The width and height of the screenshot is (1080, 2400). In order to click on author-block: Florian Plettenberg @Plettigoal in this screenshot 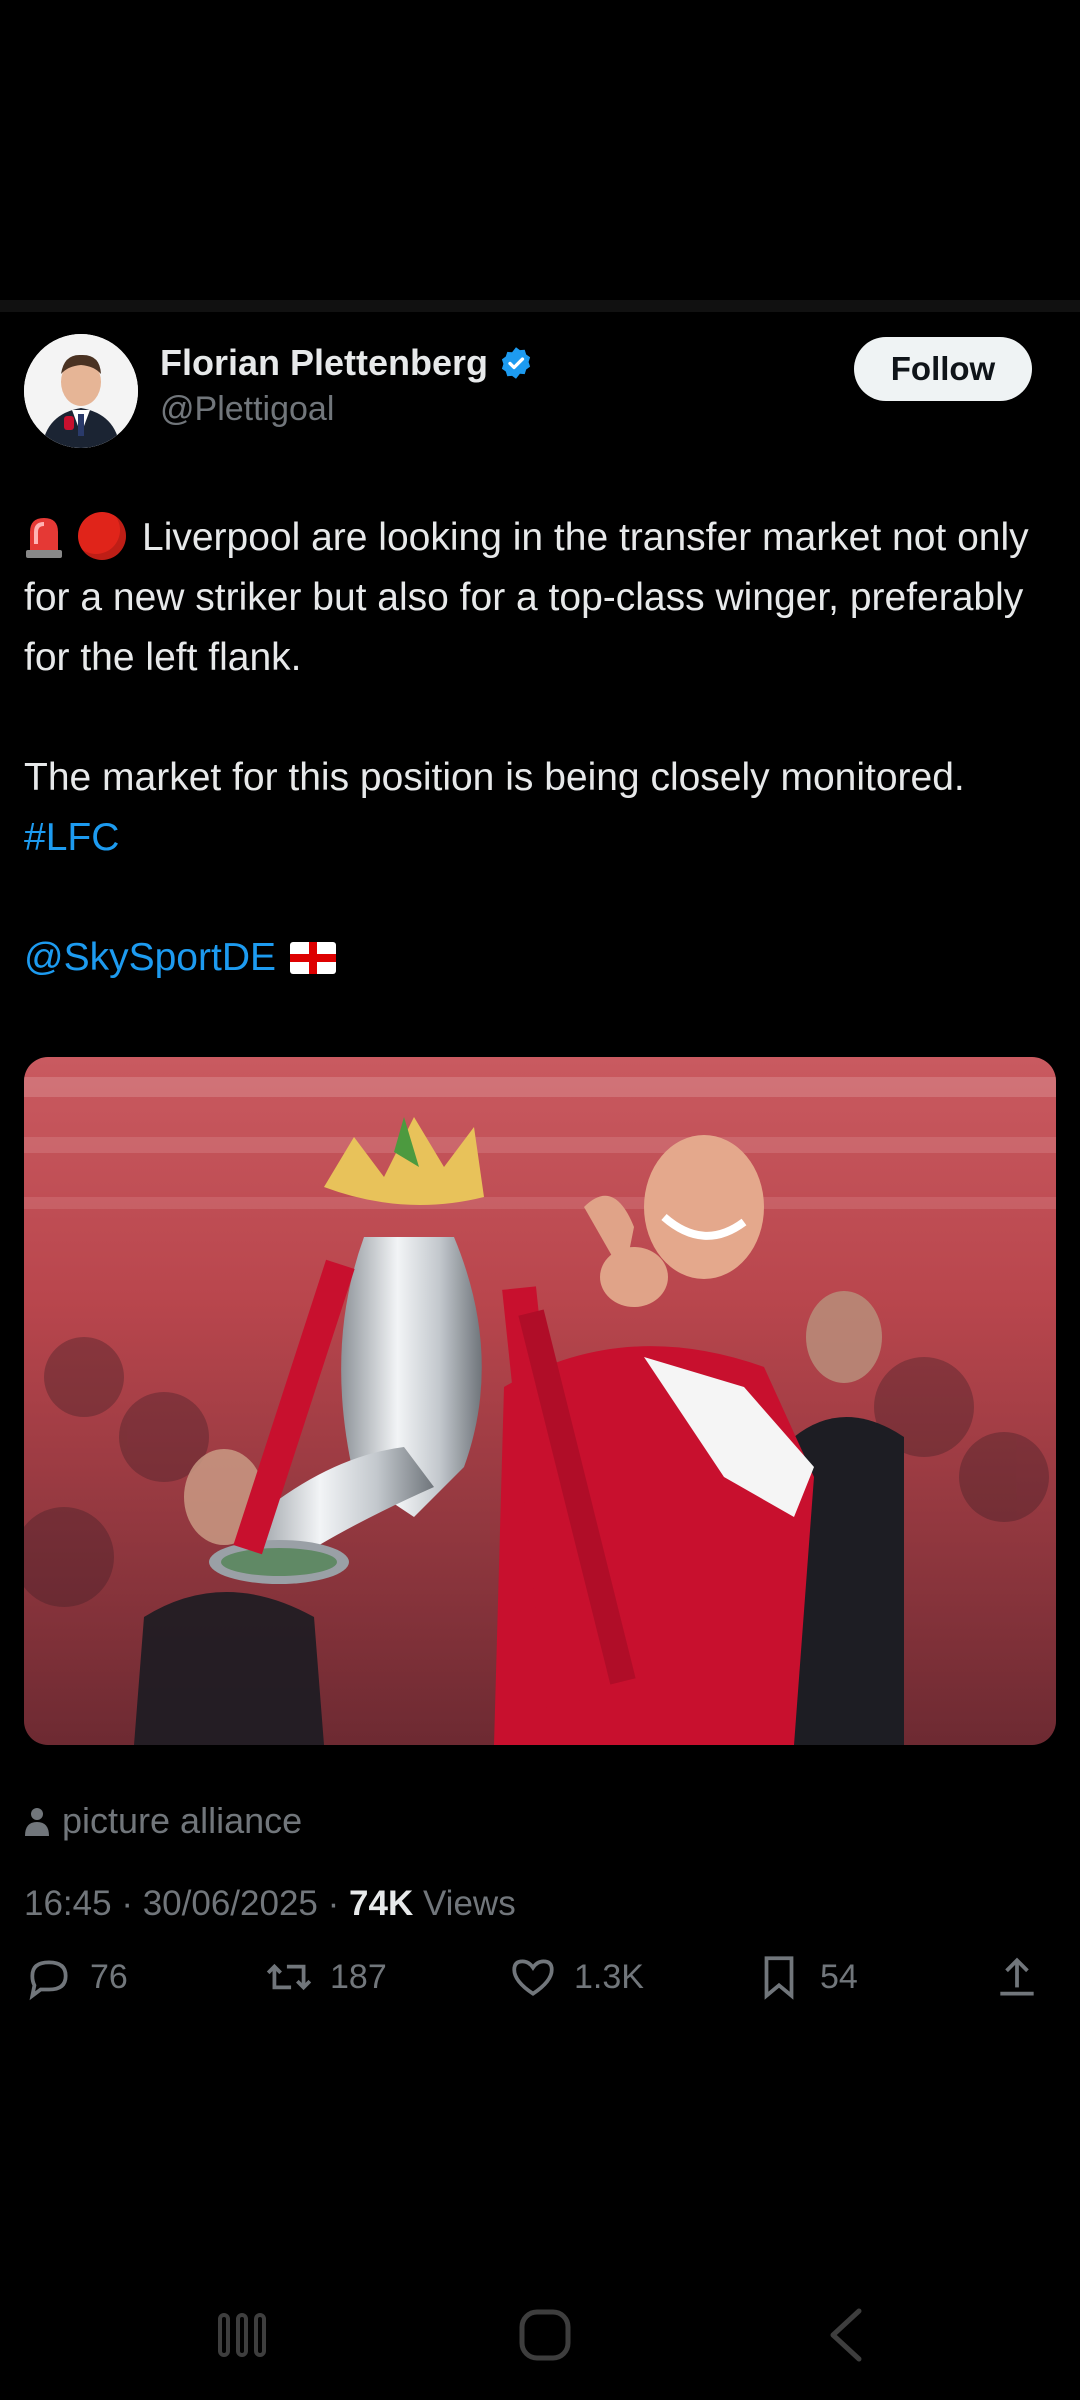, I will do `click(347, 385)`.